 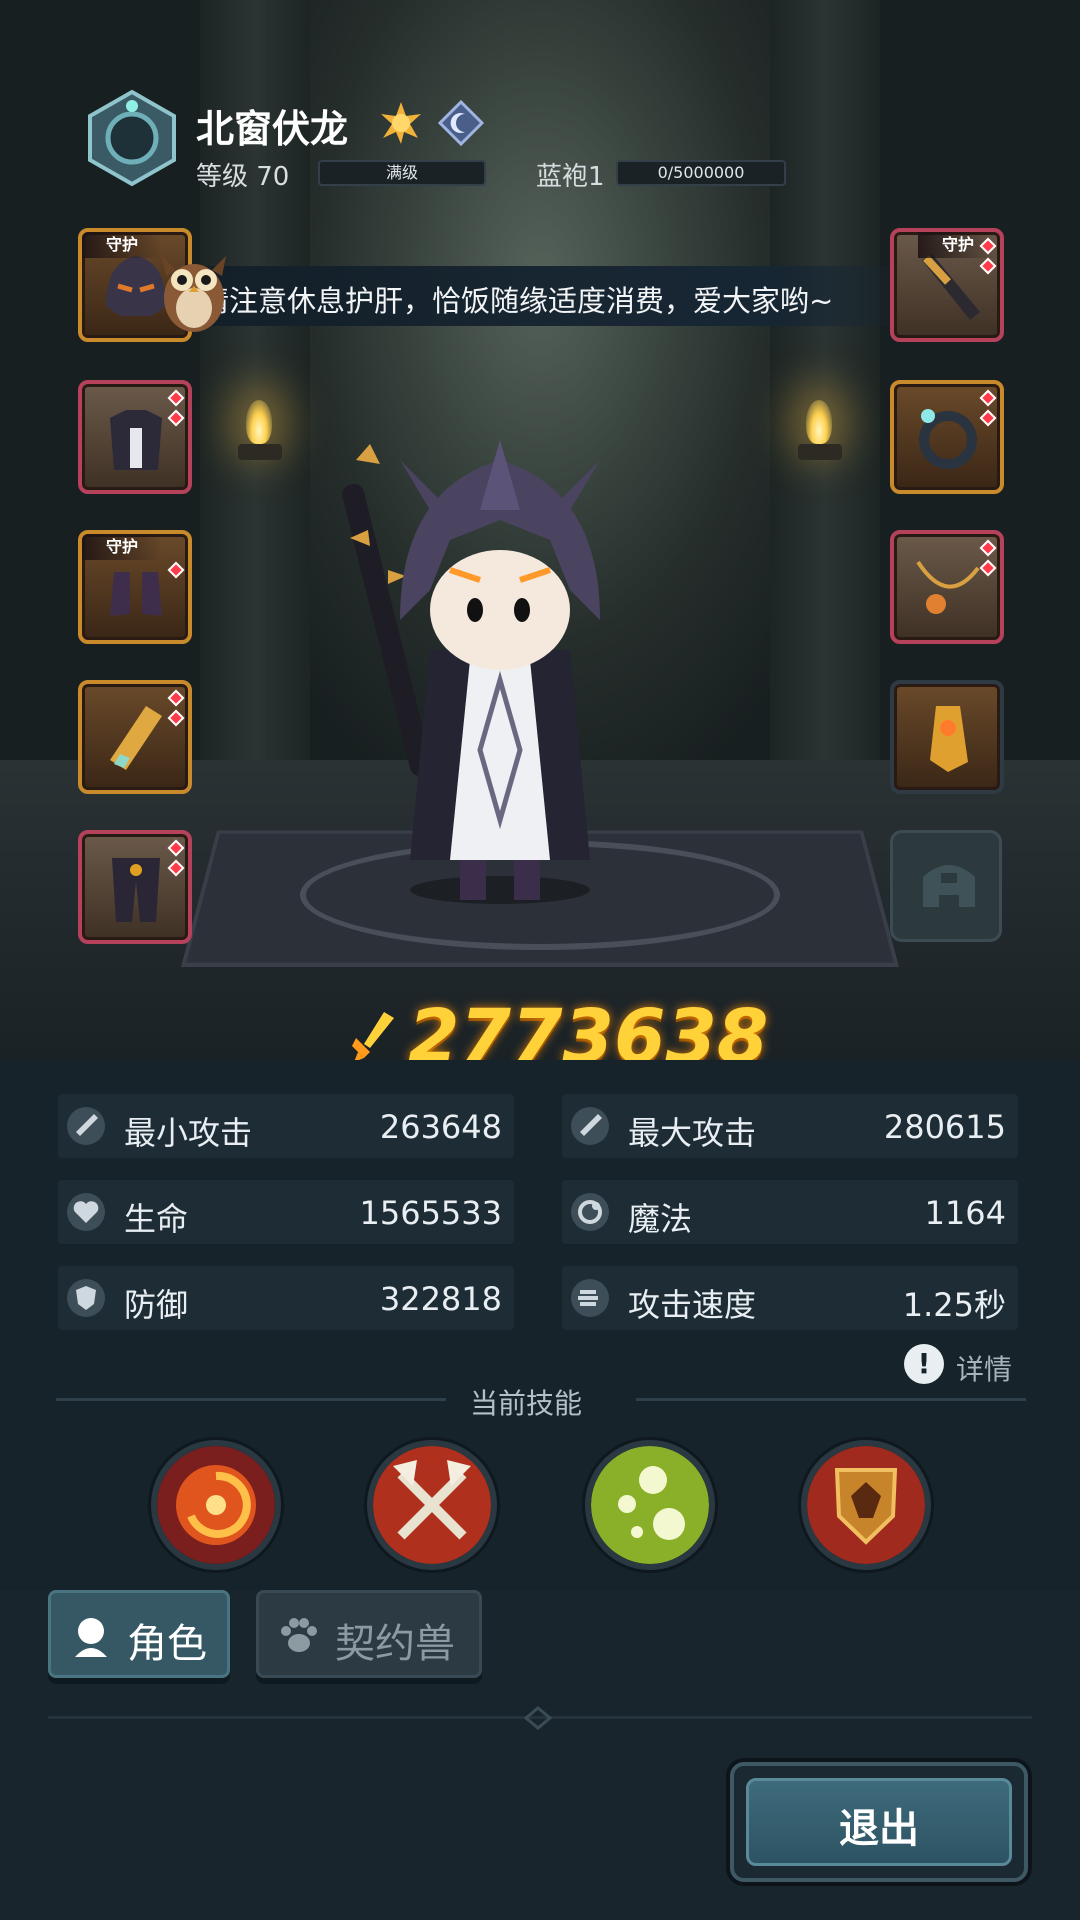 I want to click on stat-value: 1.25秒, so click(x=954, y=1305).